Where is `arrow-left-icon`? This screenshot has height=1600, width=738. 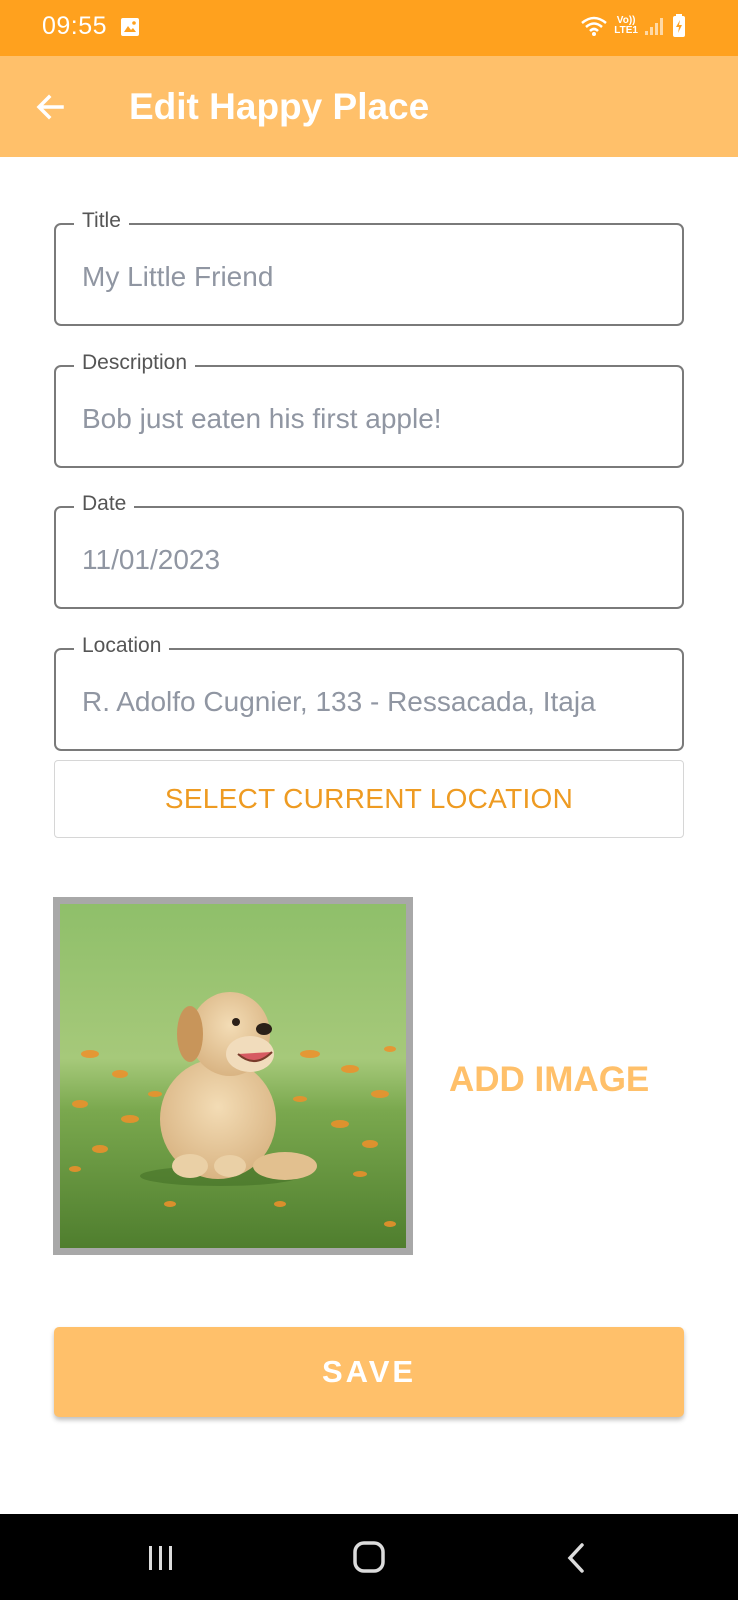
arrow-left-icon is located at coordinates (50, 107).